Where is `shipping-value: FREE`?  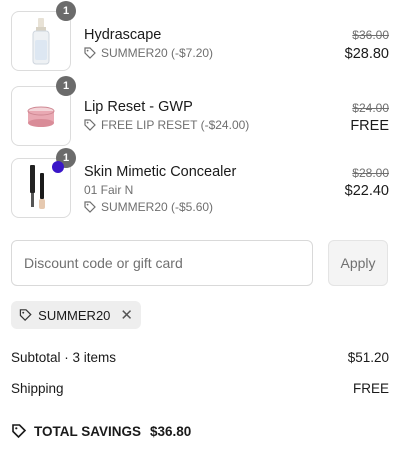 shipping-value: FREE is located at coordinates (370, 388).